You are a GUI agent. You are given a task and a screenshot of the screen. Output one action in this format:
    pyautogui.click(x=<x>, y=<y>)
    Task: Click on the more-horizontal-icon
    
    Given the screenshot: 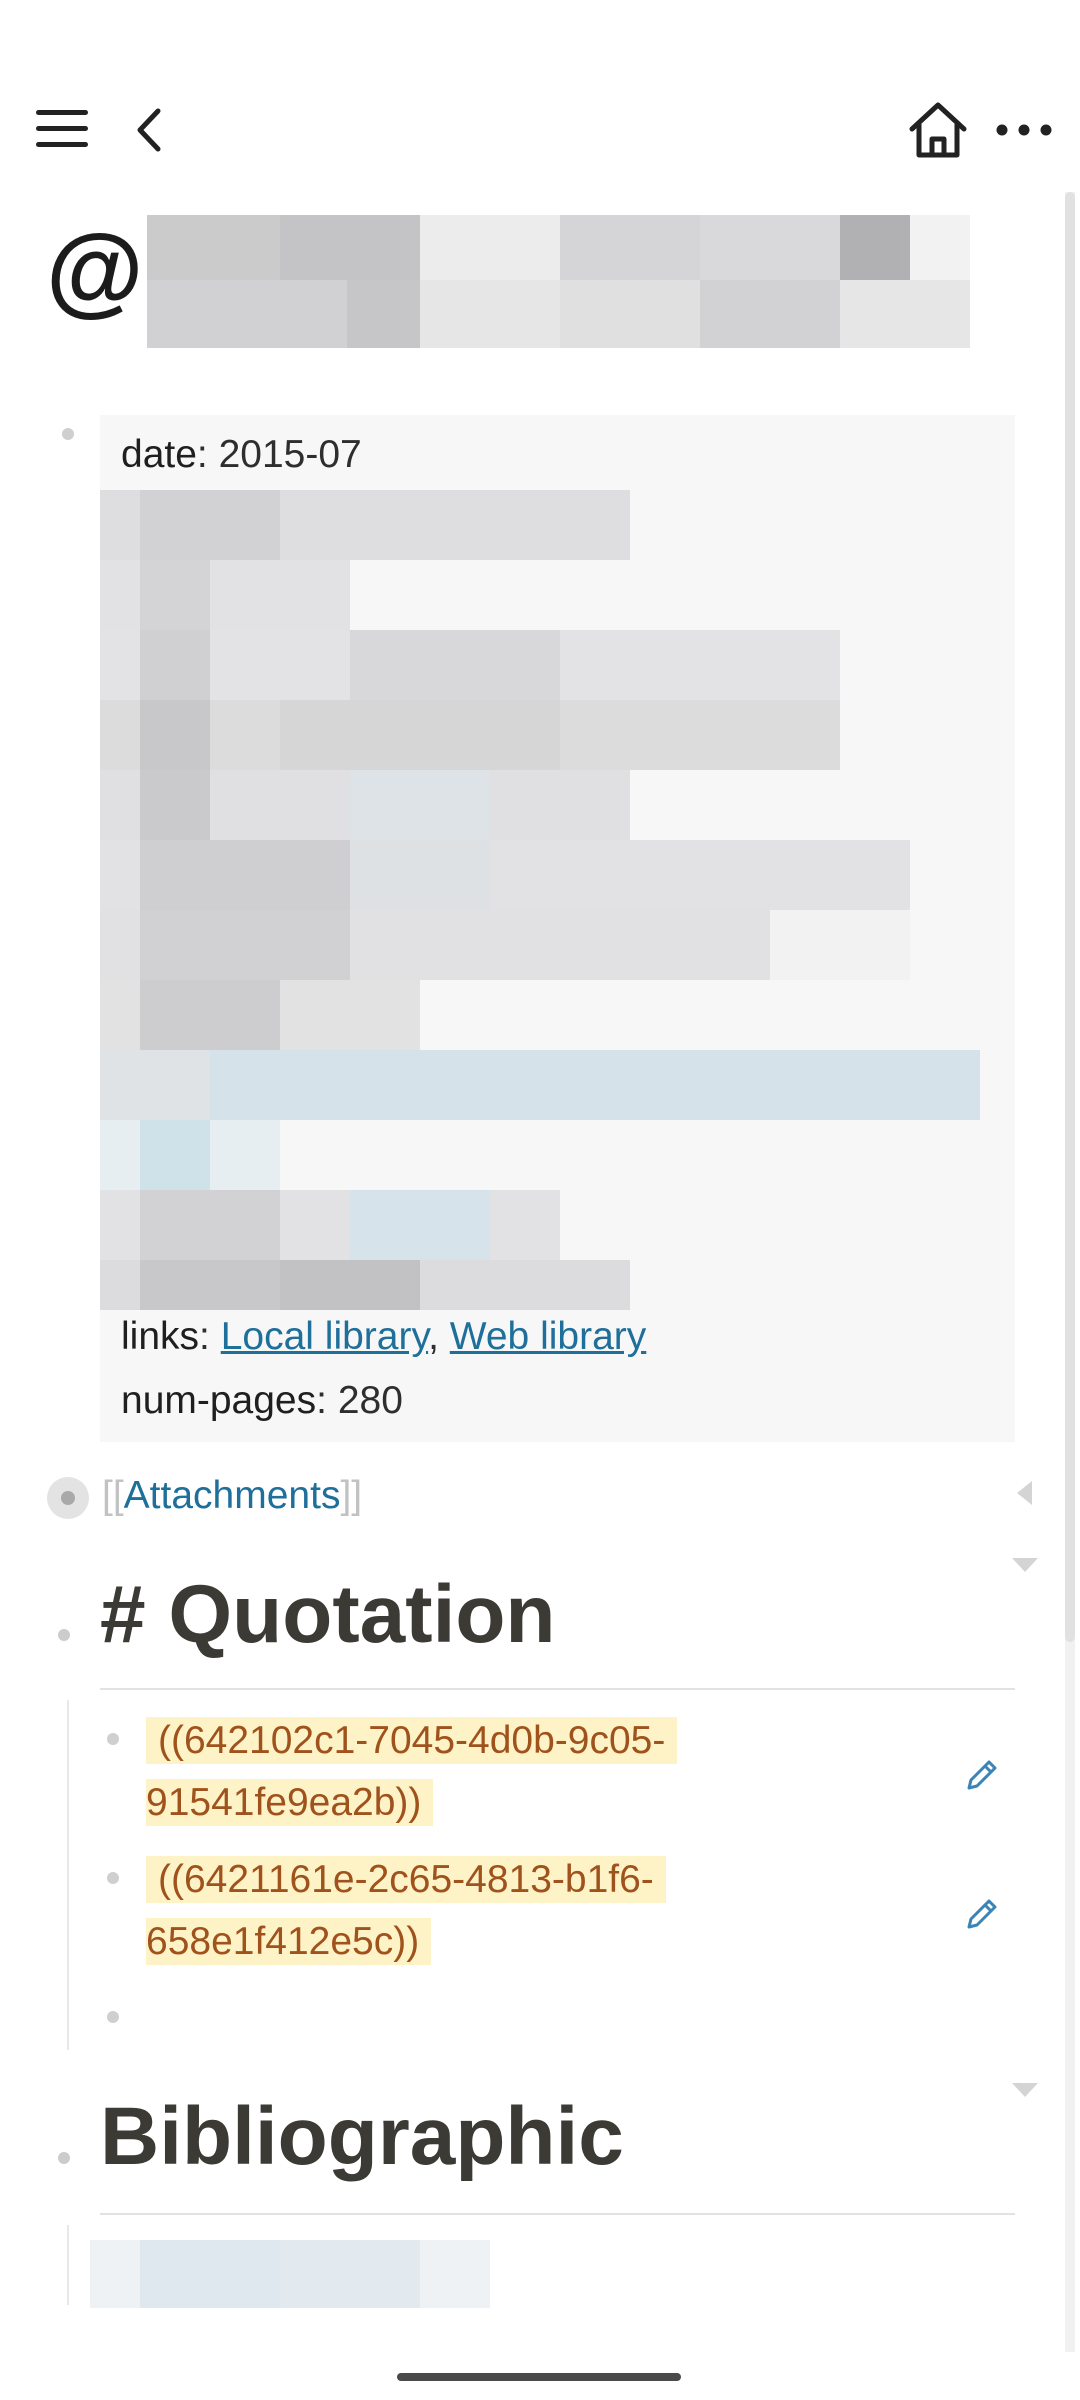 What is the action you would take?
    pyautogui.click(x=1024, y=130)
    